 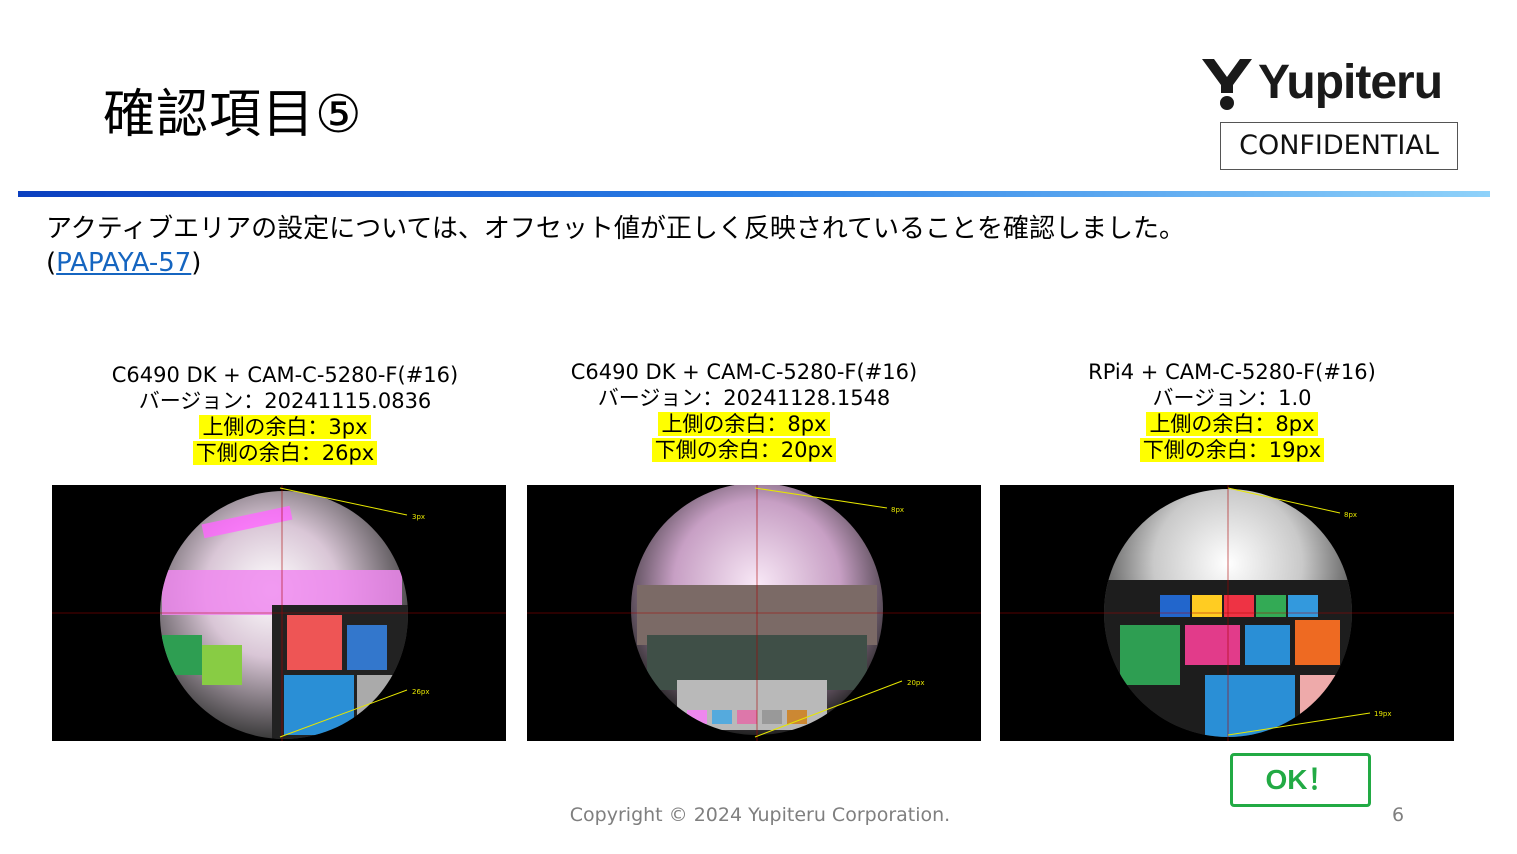 What do you see at coordinates (1398, 815) in the screenshot?
I see `page-number: 6` at bounding box center [1398, 815].